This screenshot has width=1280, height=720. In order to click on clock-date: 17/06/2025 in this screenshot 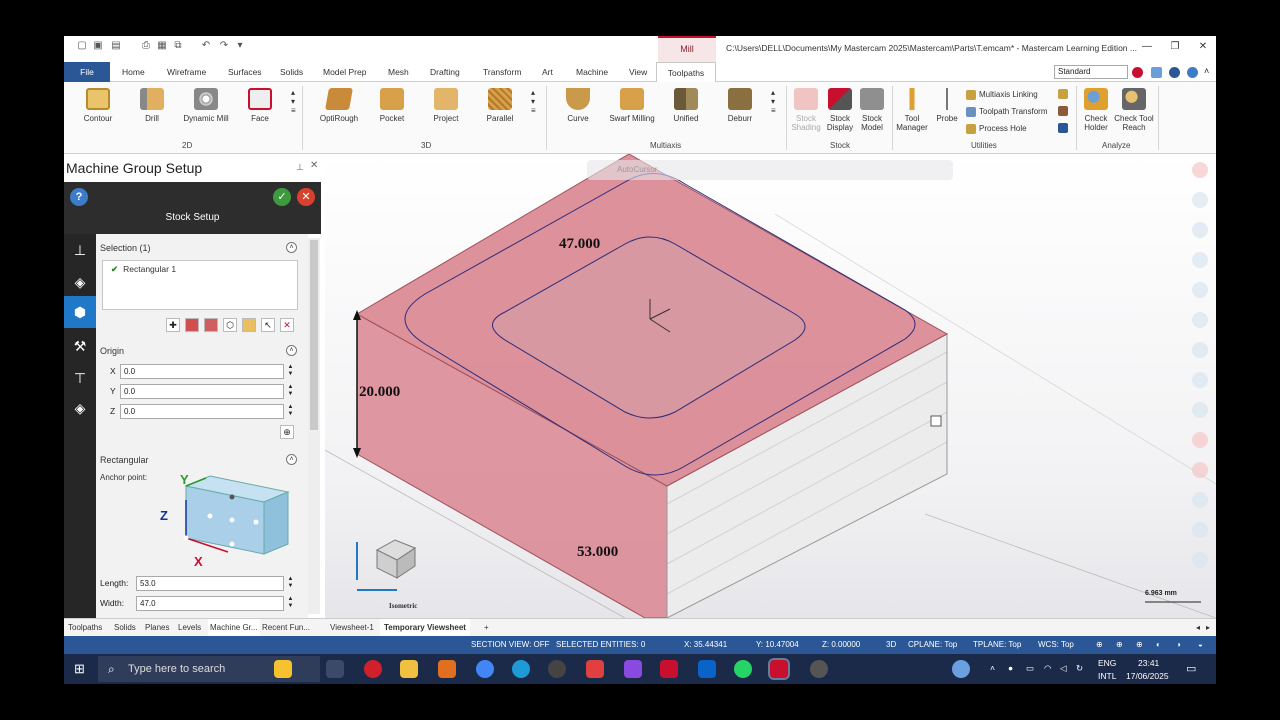, I will do `click(1147, 676)`.